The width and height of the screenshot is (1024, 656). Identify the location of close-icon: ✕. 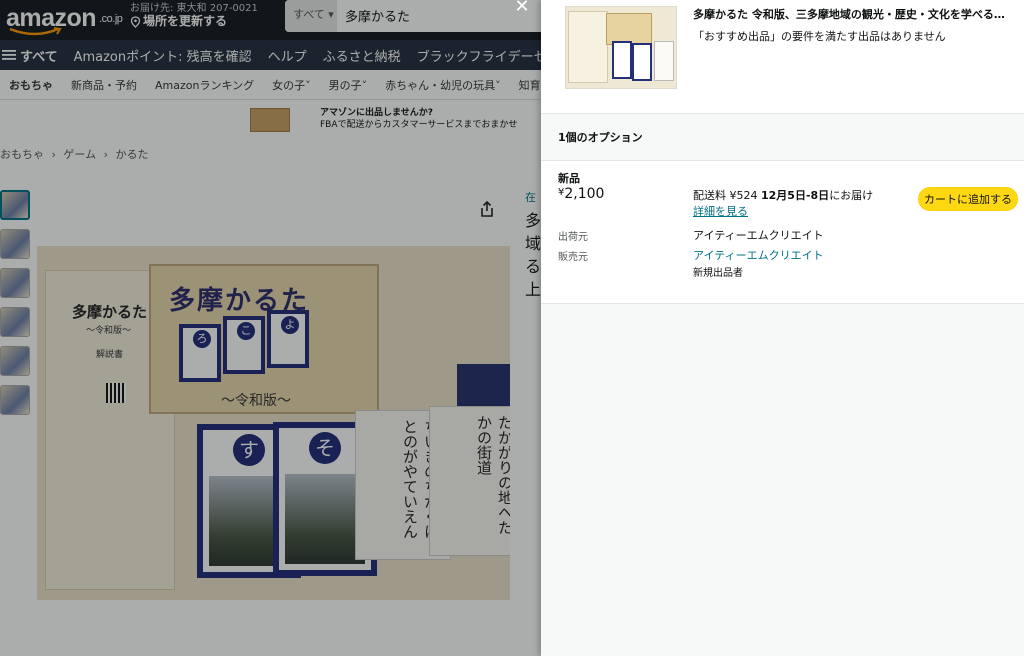
(522, 8).